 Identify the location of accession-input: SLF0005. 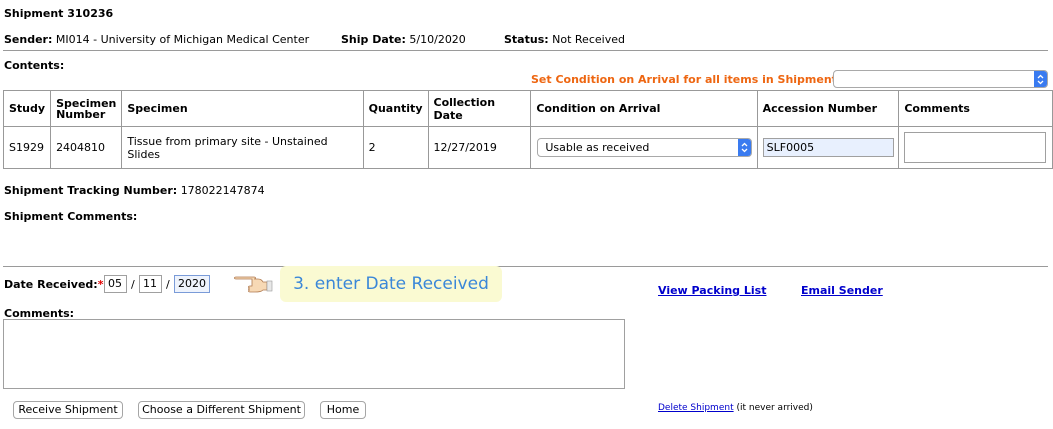
(828, 147).